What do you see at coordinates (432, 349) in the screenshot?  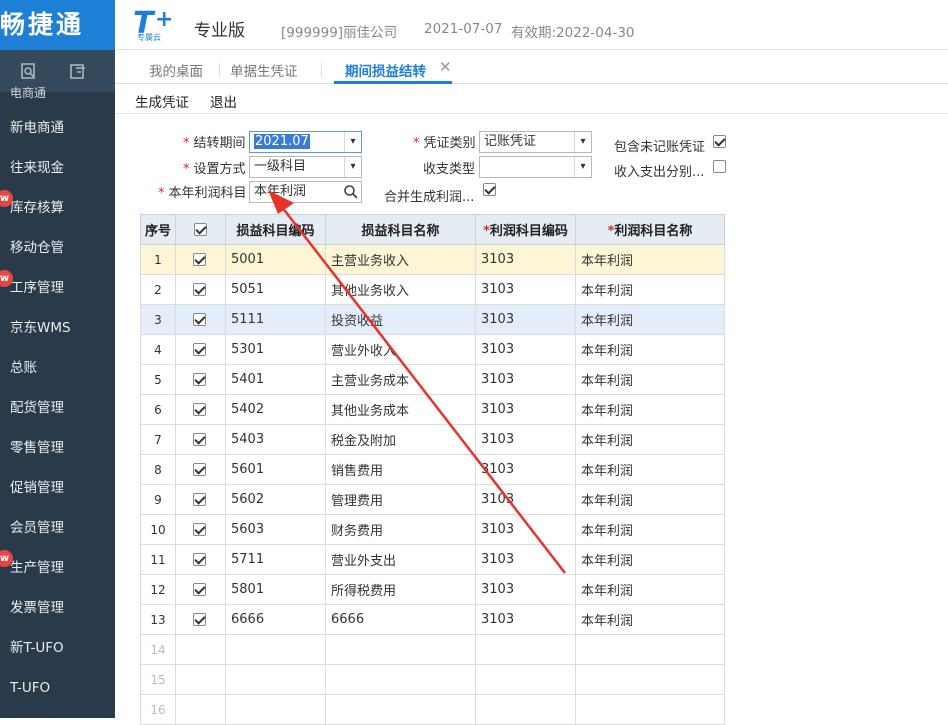 I see `table-row: 4 5301 营业外收入 3103 本年利润` at bounding box center [432, 349].